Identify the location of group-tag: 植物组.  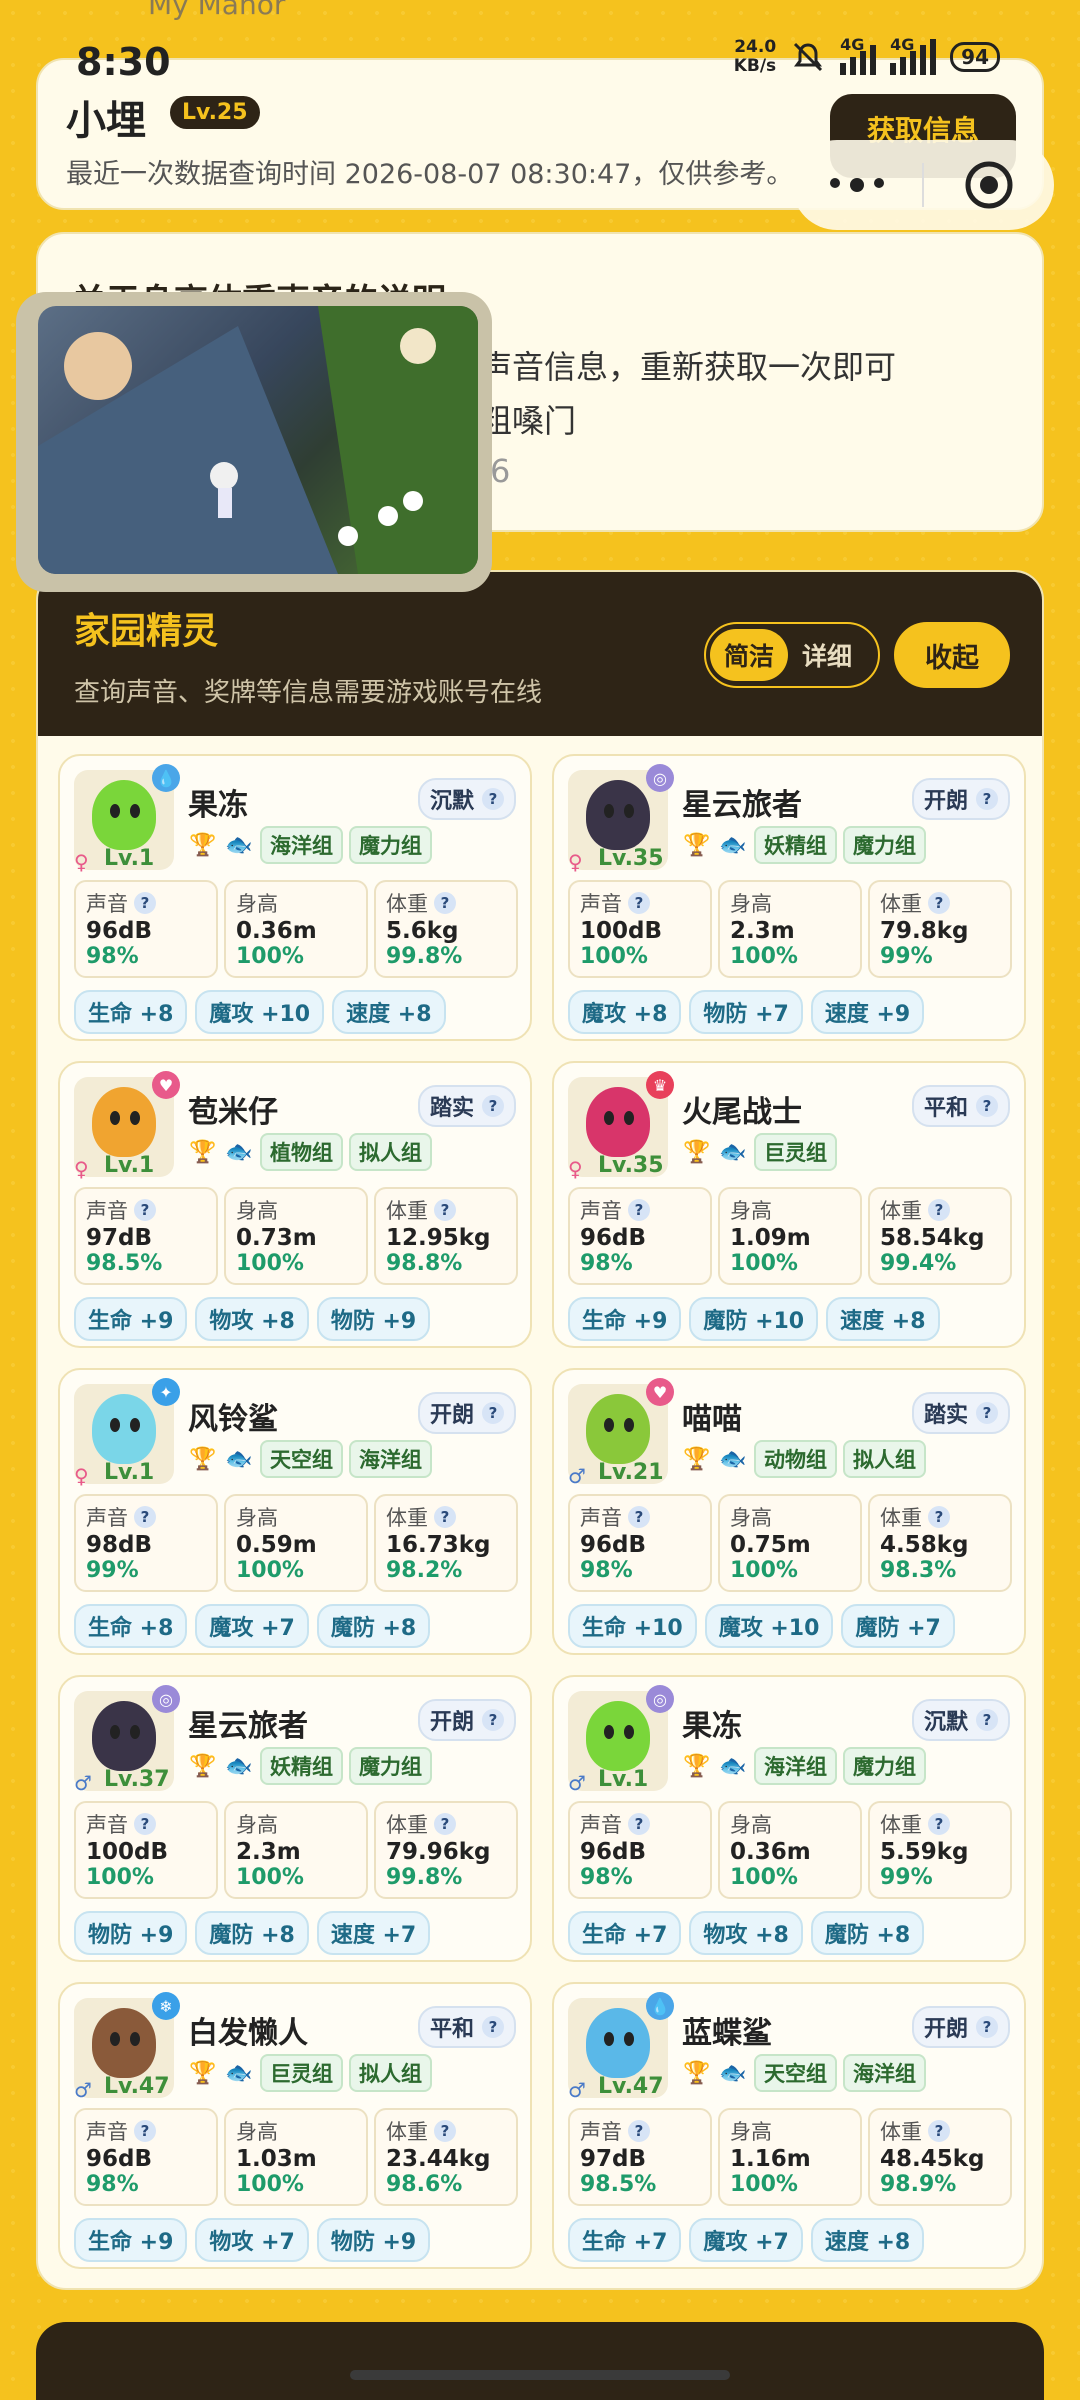
(301, 1152).